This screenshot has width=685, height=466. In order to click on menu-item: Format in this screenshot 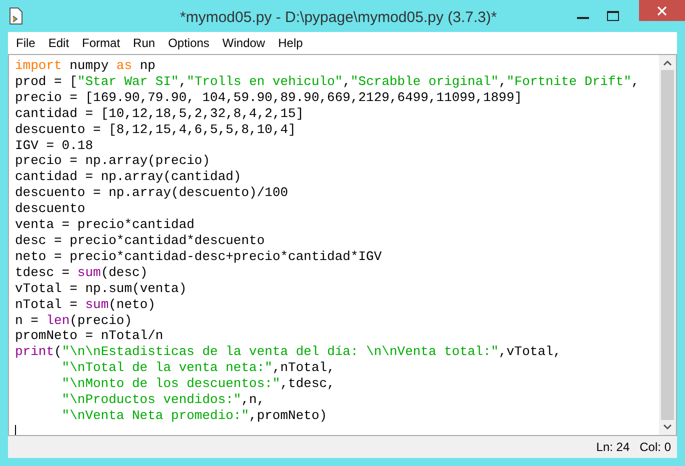, I will do `click(101, 43)`.